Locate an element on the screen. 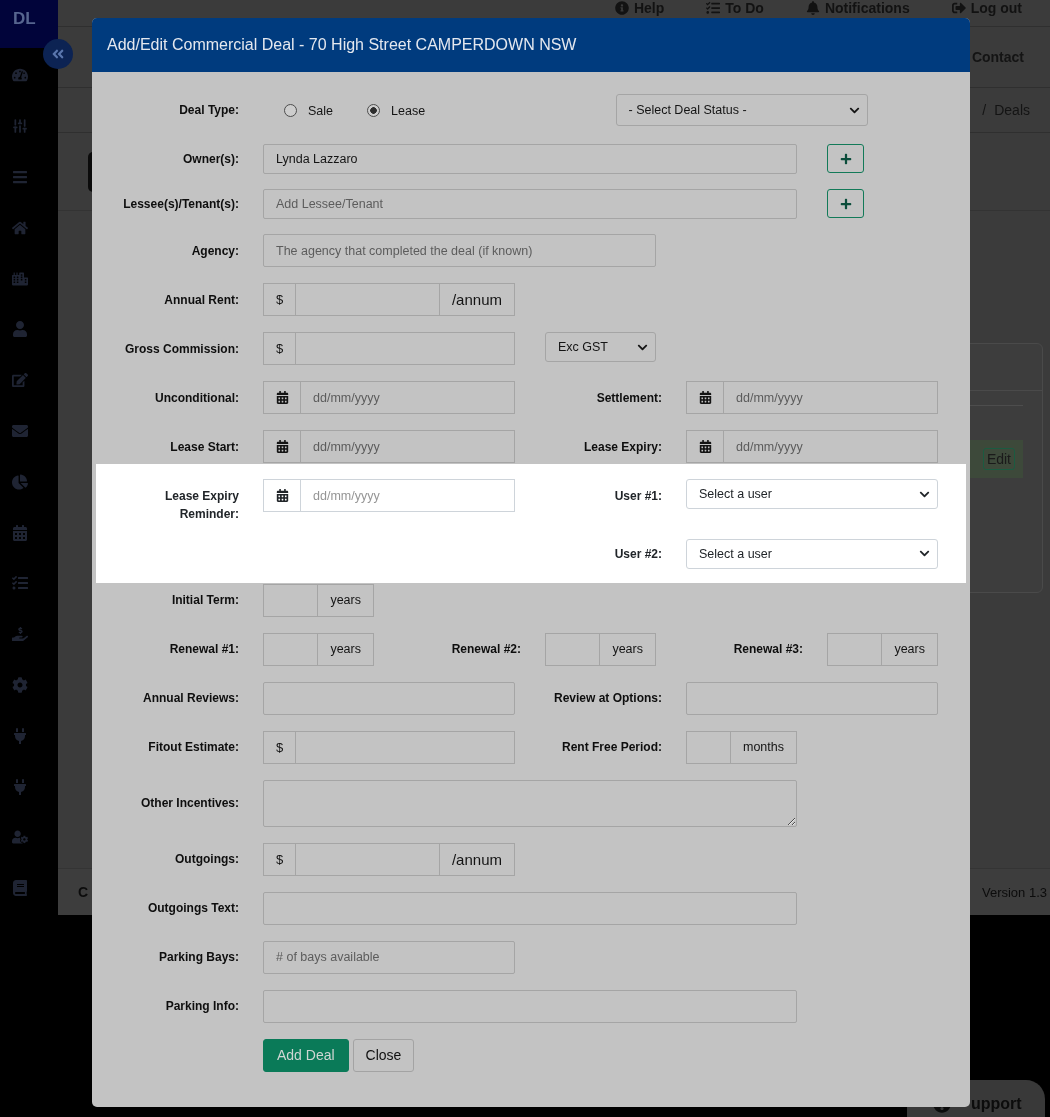 The height and width of the screenshot is (1117, 1050). user-gear-icon is located at coordinates (20, 837).